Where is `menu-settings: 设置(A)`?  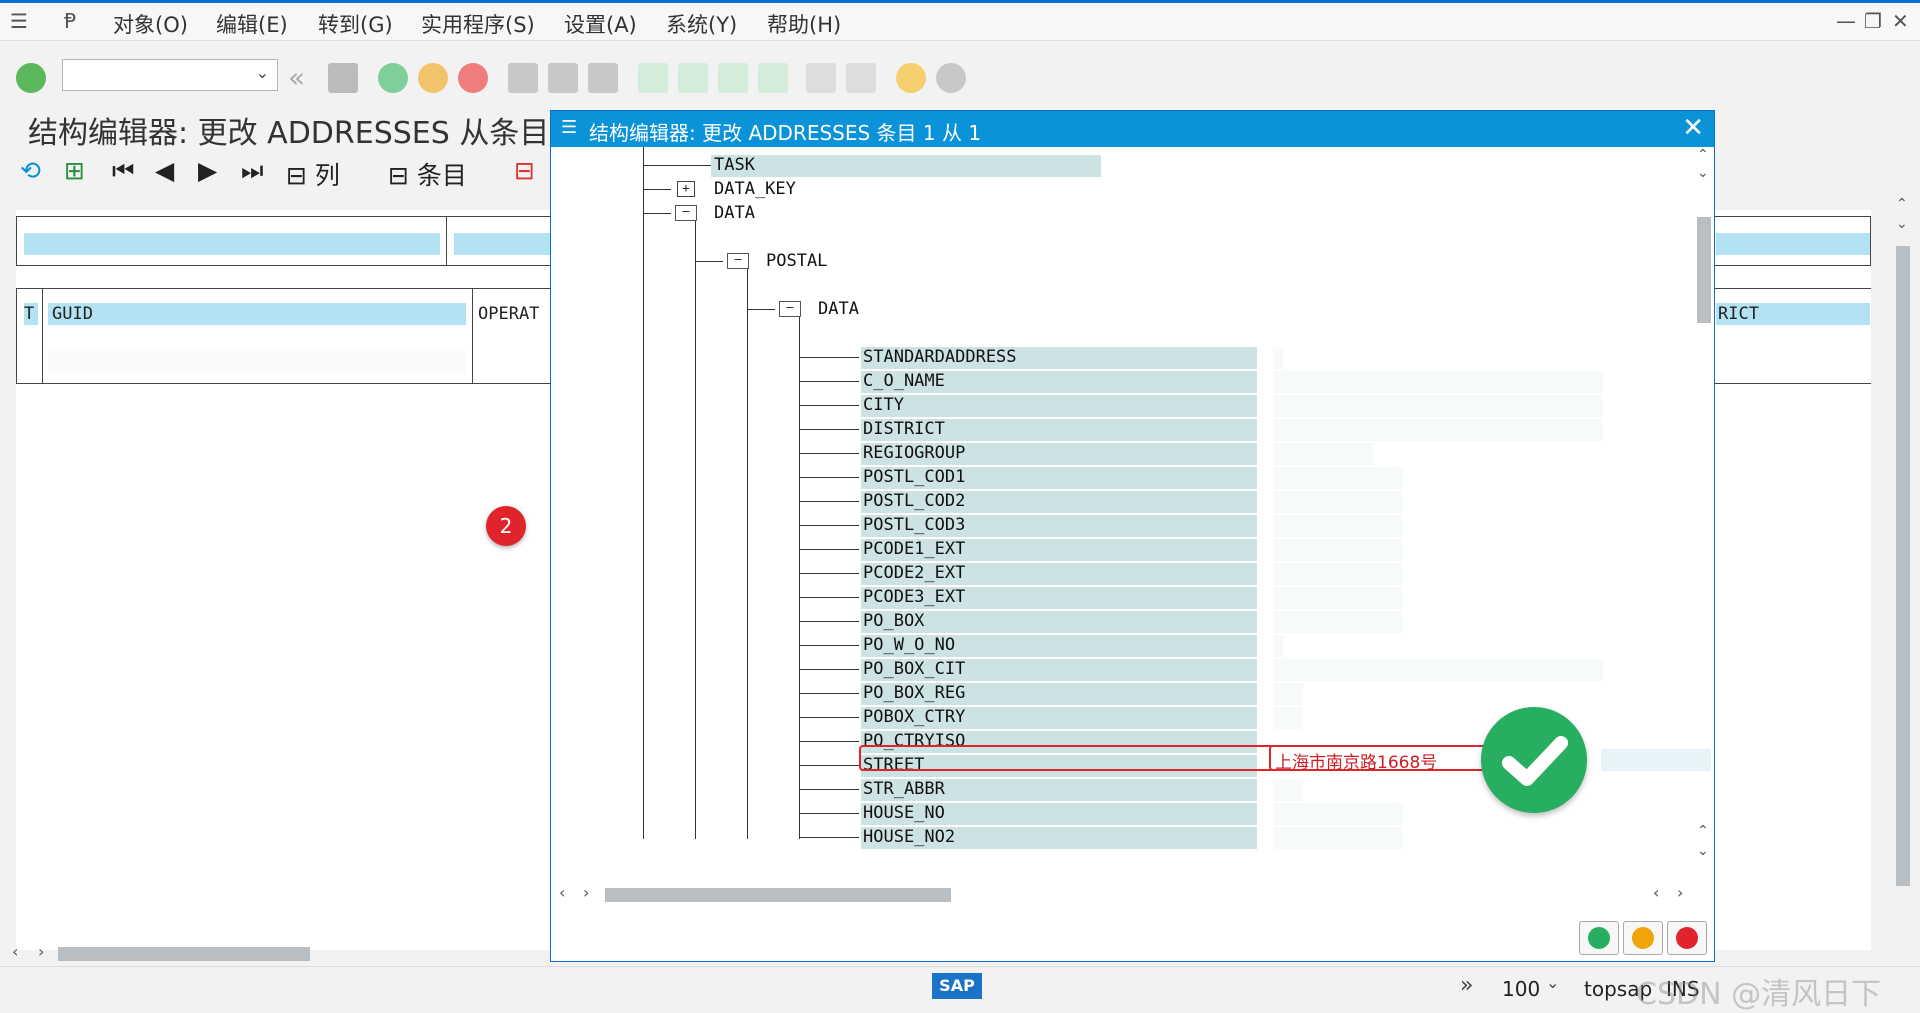
menu-settings: 设置(A) is located at coordinates (600, 24).